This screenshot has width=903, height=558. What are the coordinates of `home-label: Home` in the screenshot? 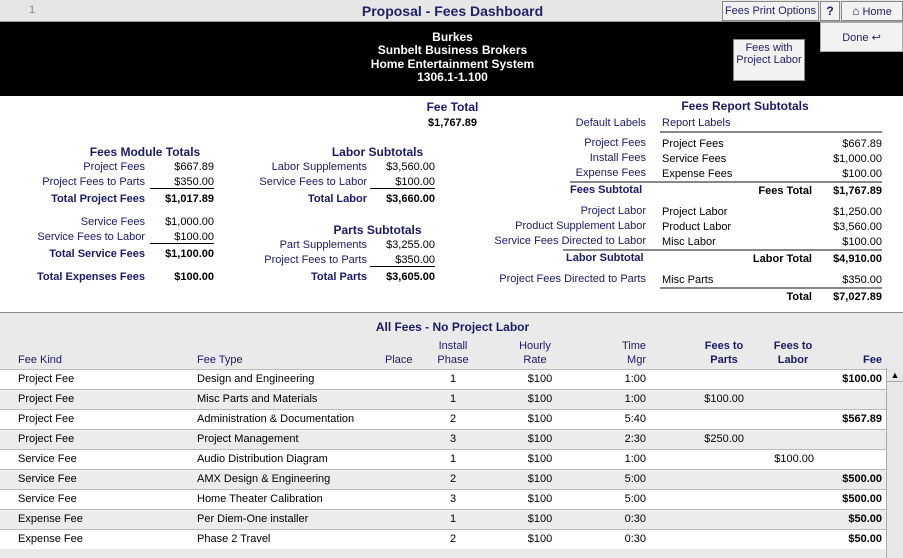 It's located at (877, 12).